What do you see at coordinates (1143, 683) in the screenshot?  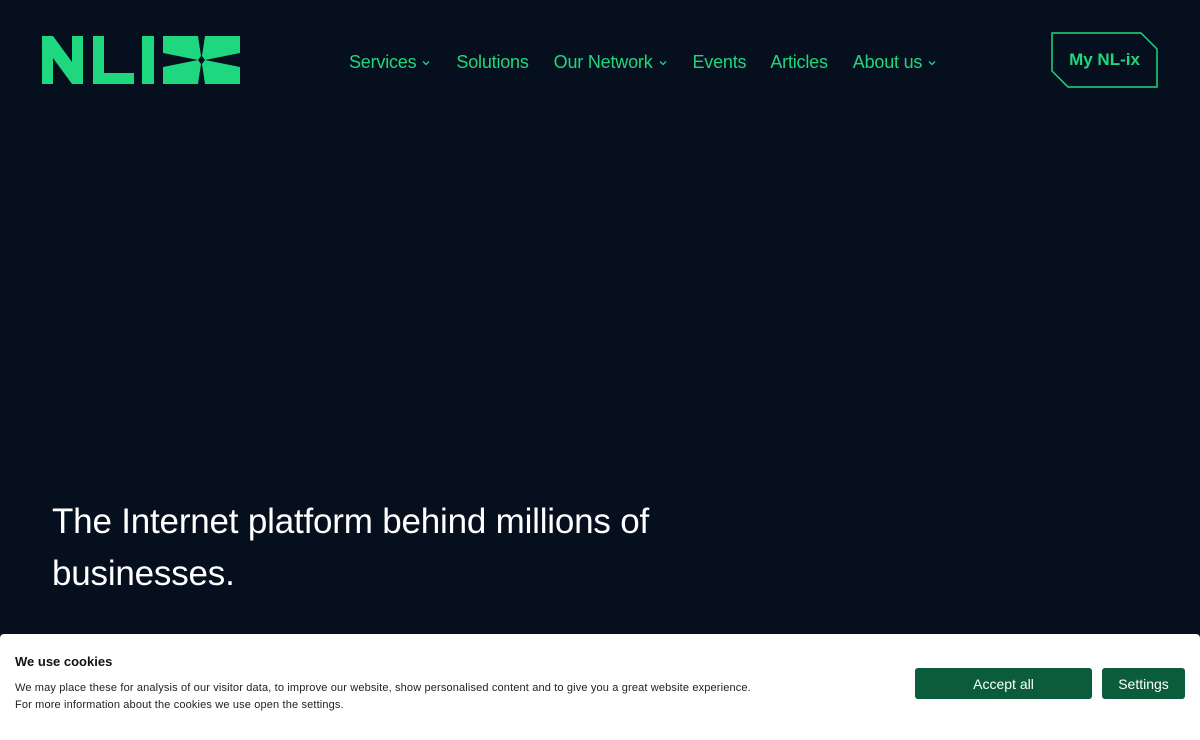 I see `cookie-settings-button: Settings` at bounding box center [1143, 683].